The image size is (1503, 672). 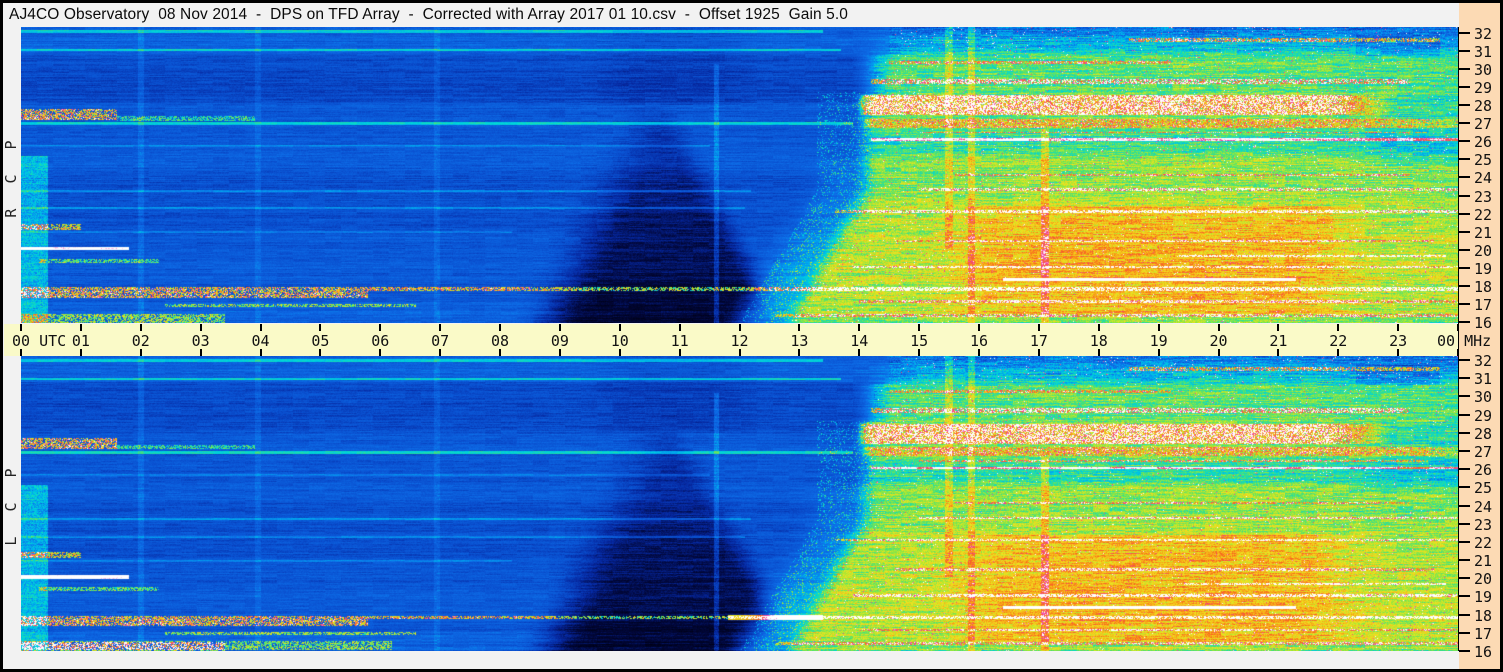 What do you see at coordinates (200, 341) in the screenshot?
I see `time-tick-label: 03` at bounding box center [200, 341].